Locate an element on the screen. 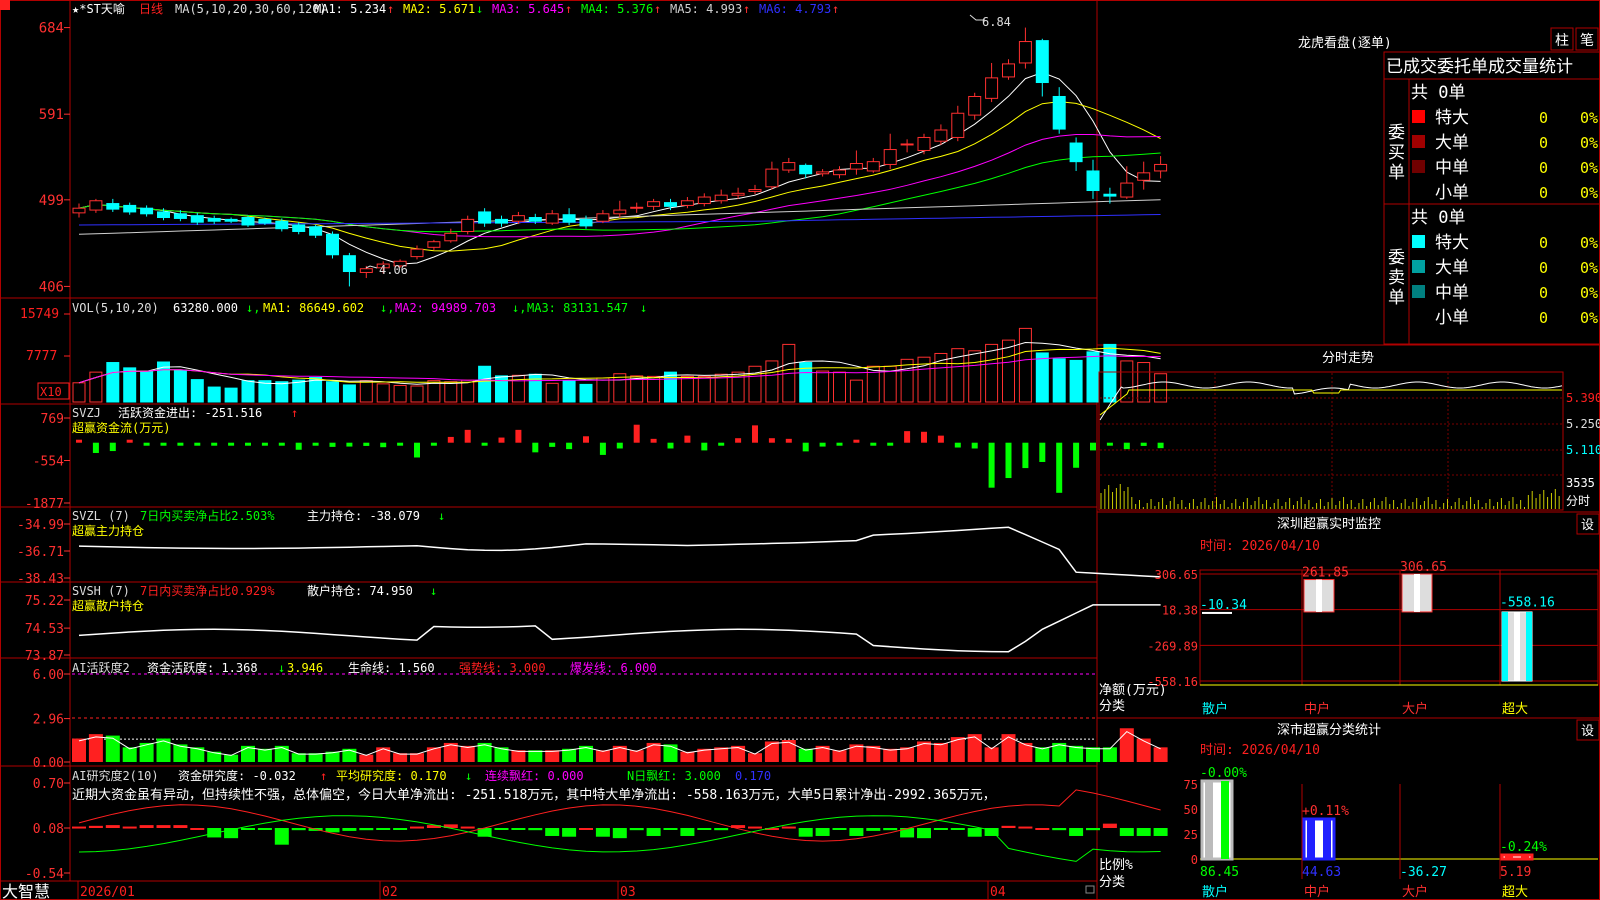 Image resolution: width=1600 pixels, height=900 pixels. classify-value-label-4: 5.19 is located at coordinates (1515, 872).